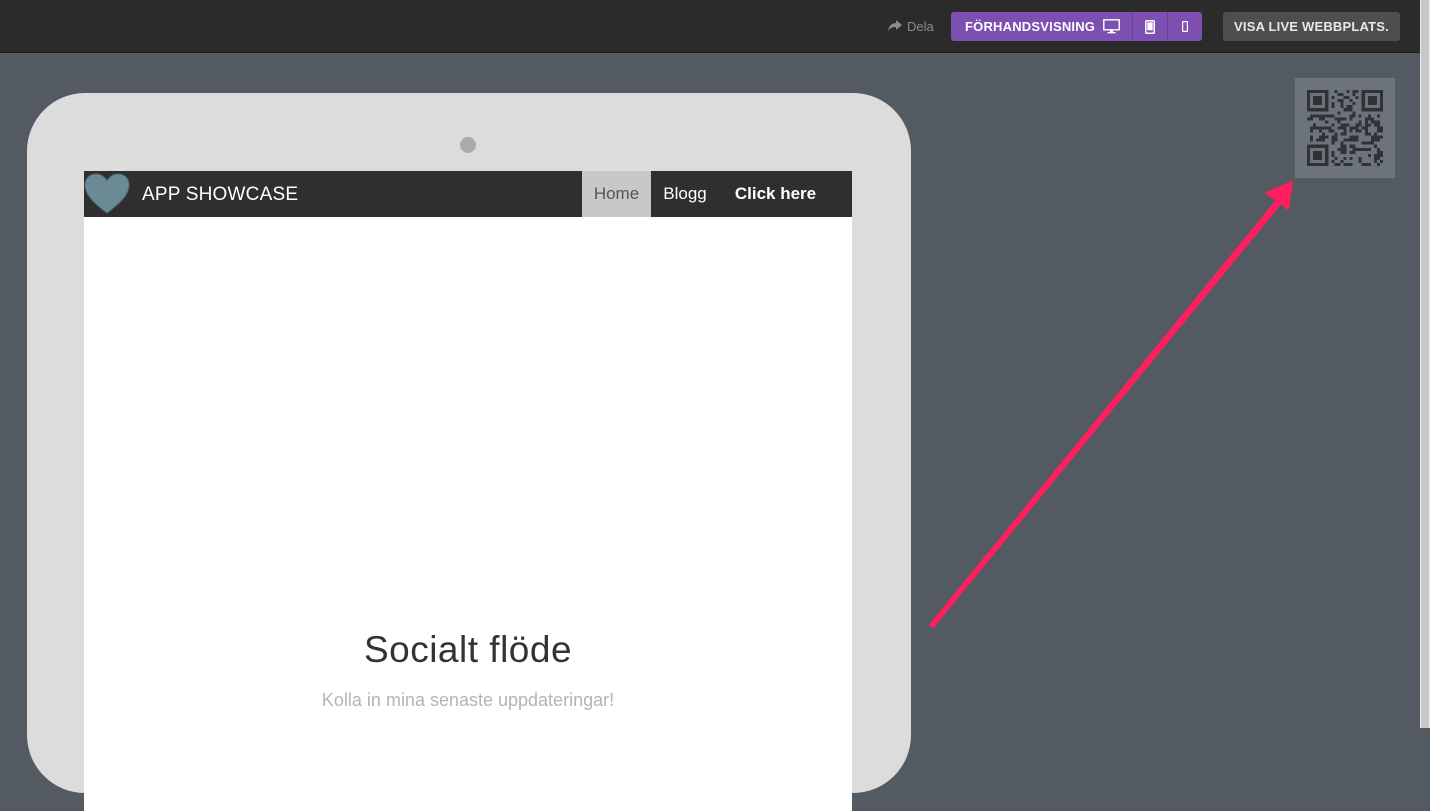 This screenshot has width=1430, height=811. Describe the element at coordinates (1030, 26) in the screenshot. I see `preview-label: FÖRHANDSVISNING` at that location.